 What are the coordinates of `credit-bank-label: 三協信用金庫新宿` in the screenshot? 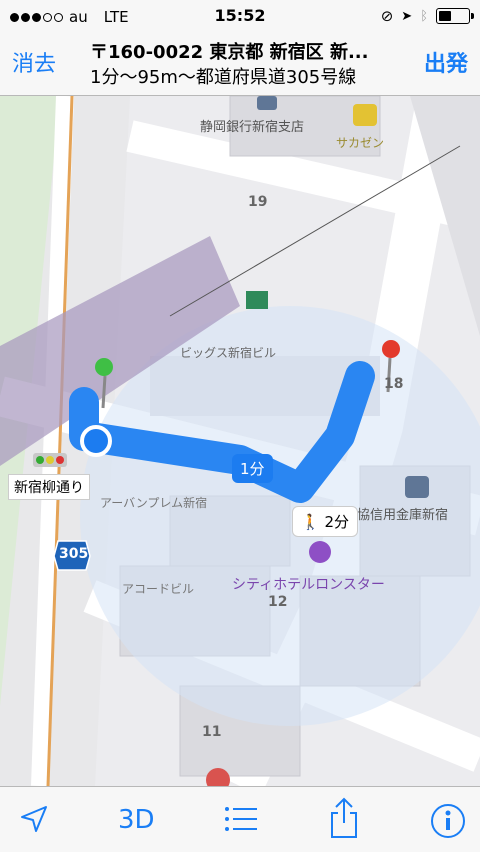 It's located at (396, 513).